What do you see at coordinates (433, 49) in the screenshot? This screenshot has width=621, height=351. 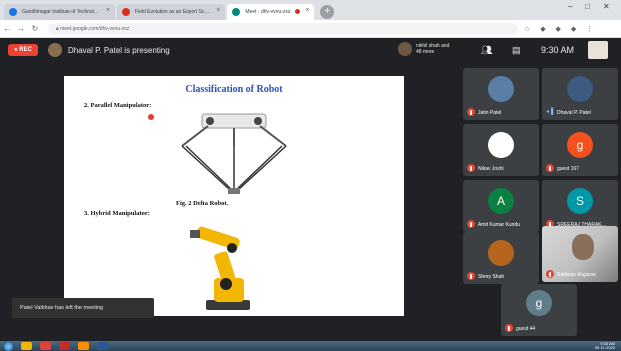 I see `joined-text: nikhil shah and 48 more` at bounding box center [433, 49].